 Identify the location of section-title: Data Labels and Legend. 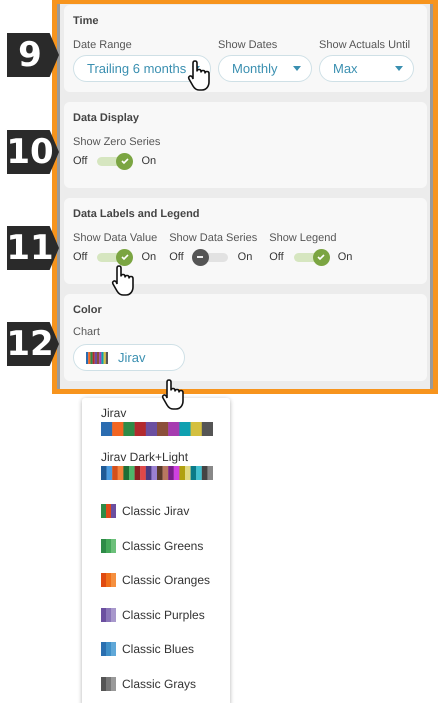
(137, 214).